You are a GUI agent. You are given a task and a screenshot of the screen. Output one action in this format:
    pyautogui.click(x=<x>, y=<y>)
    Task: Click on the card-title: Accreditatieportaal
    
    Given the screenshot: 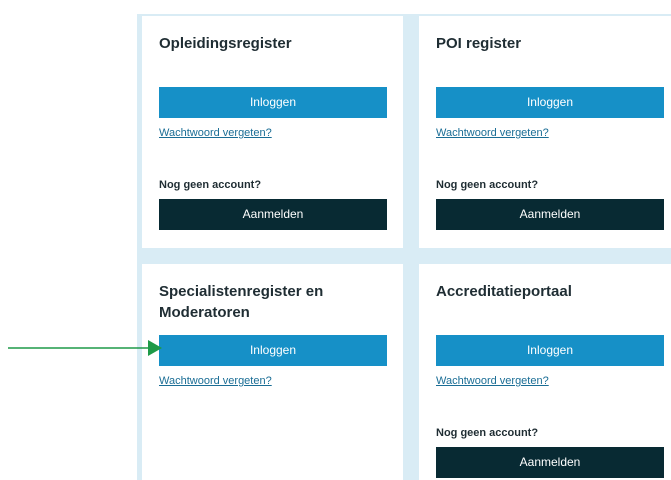 What is the action you would take?
    pyautogui.click(x=504, y=291)
    